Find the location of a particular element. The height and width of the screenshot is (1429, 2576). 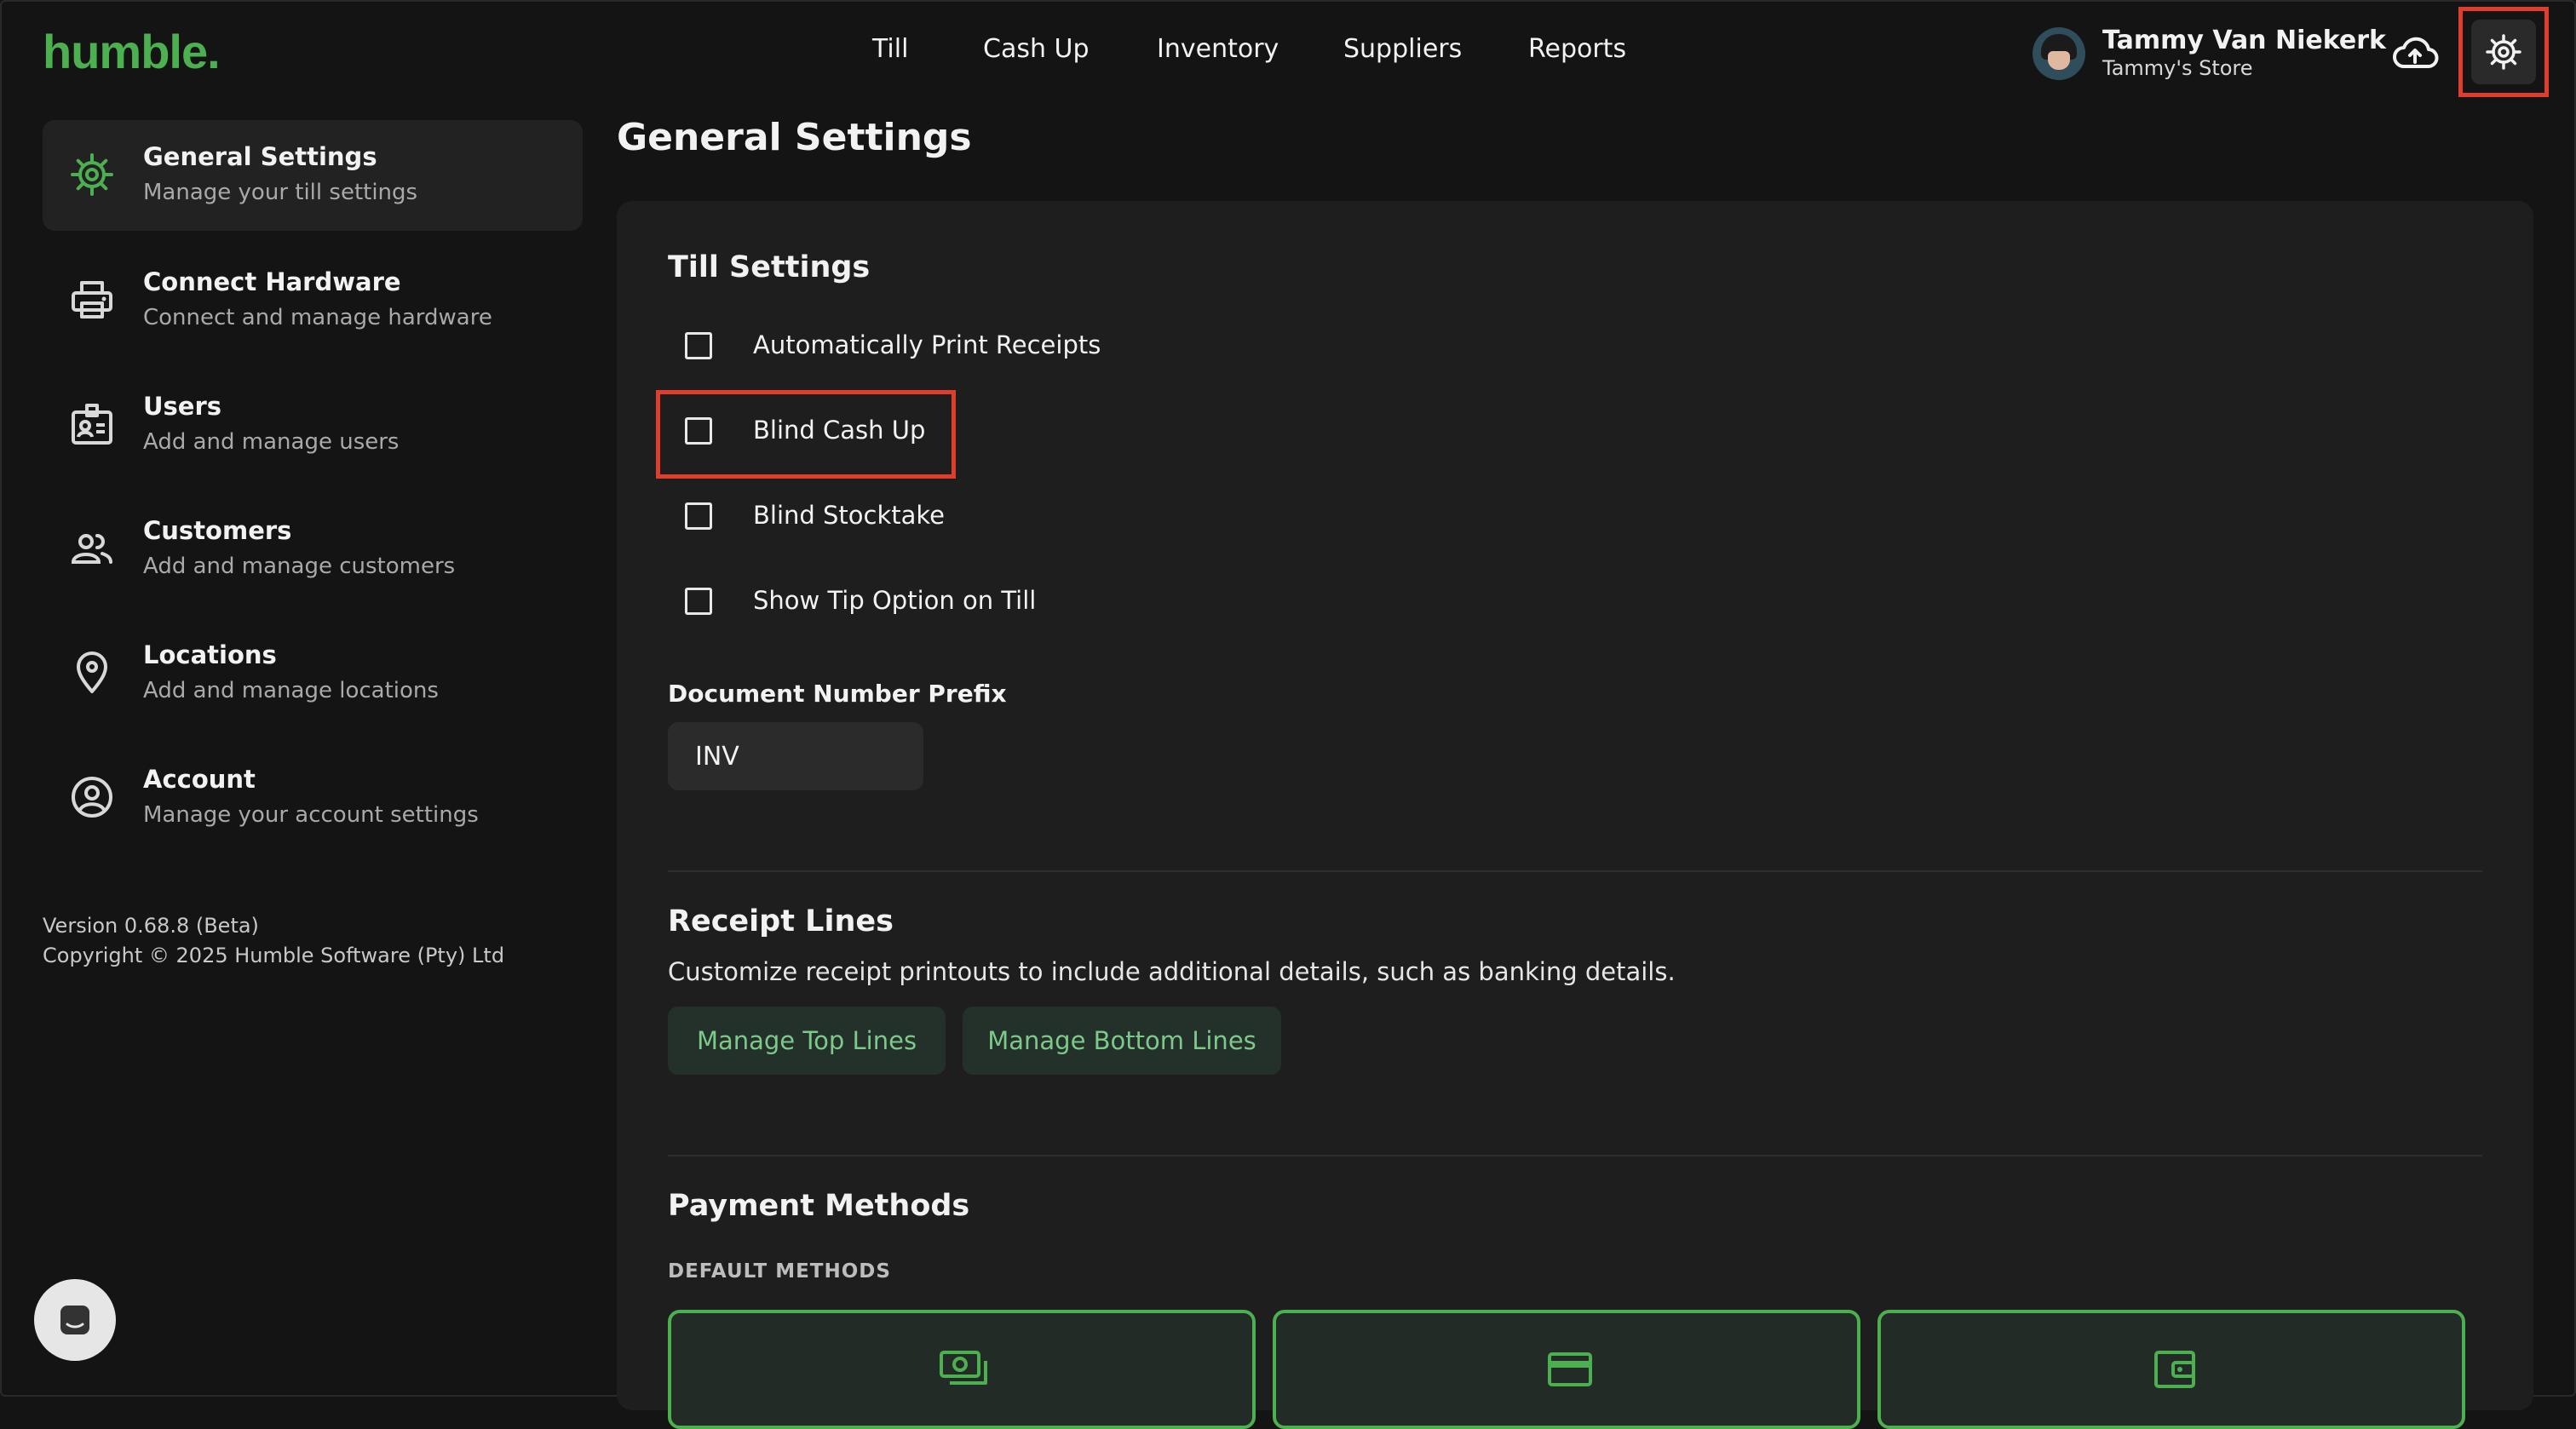

card-icon is located at coordinates (1570, 1369).